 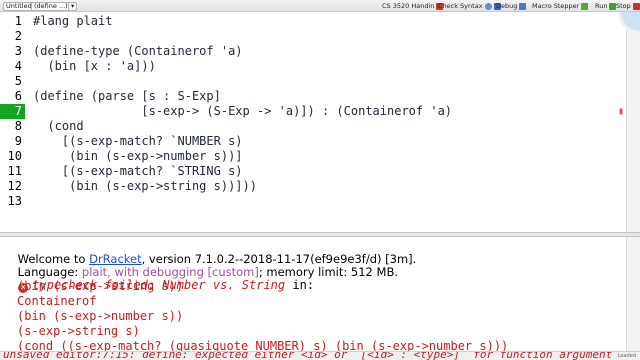 What do you see at coordinates (18, 36) in the screenshot?
I see `line-number: 2` at bounding box center [18, 36].